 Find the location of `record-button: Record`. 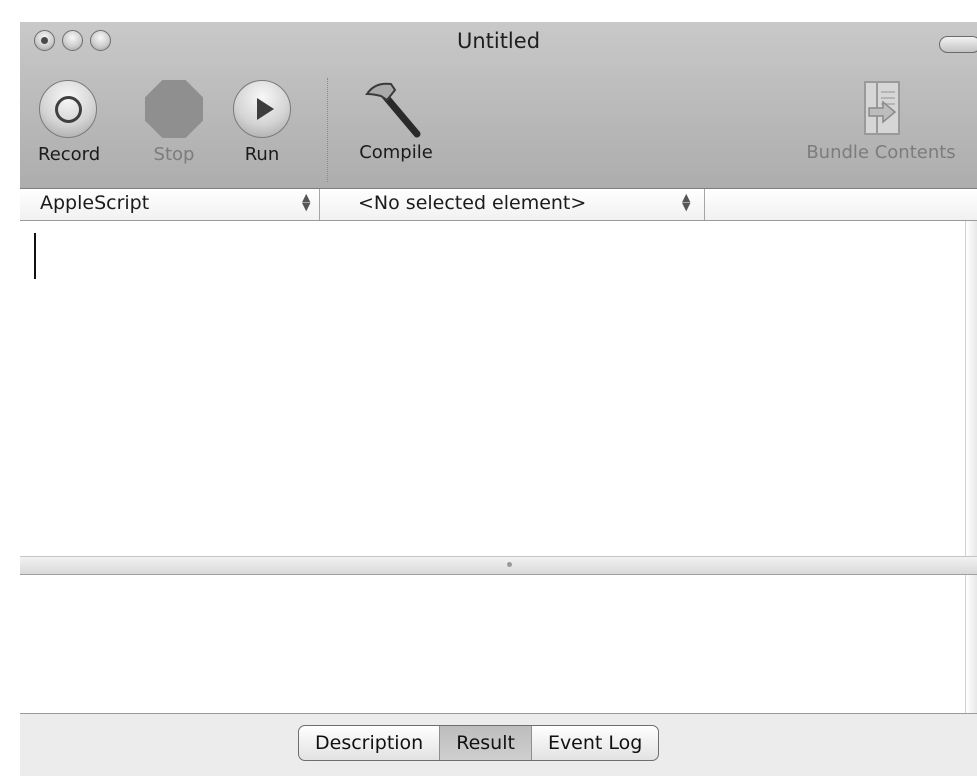

record-button: Record is located at coordinates (69, 122).